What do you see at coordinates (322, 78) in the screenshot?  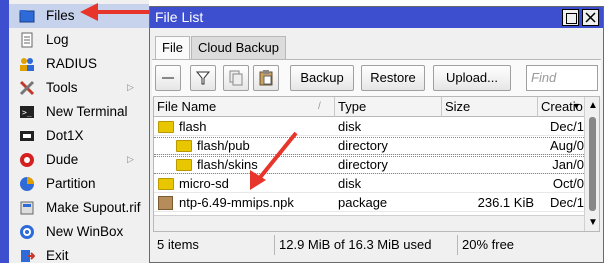 I see `backup-button: Backup` at bounding box center [322, 78].